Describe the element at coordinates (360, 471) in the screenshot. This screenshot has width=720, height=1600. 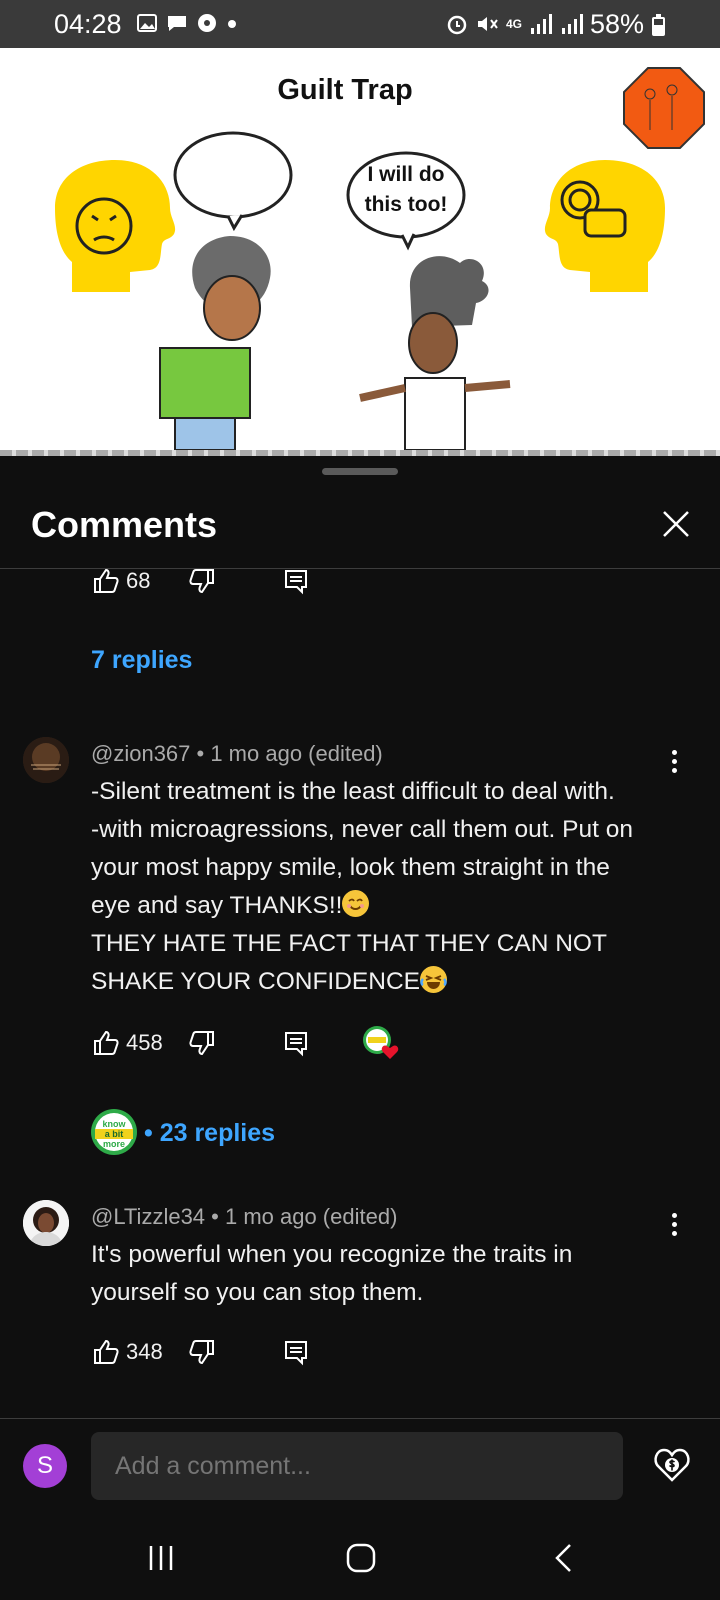
I see `drag-handle` at that location.